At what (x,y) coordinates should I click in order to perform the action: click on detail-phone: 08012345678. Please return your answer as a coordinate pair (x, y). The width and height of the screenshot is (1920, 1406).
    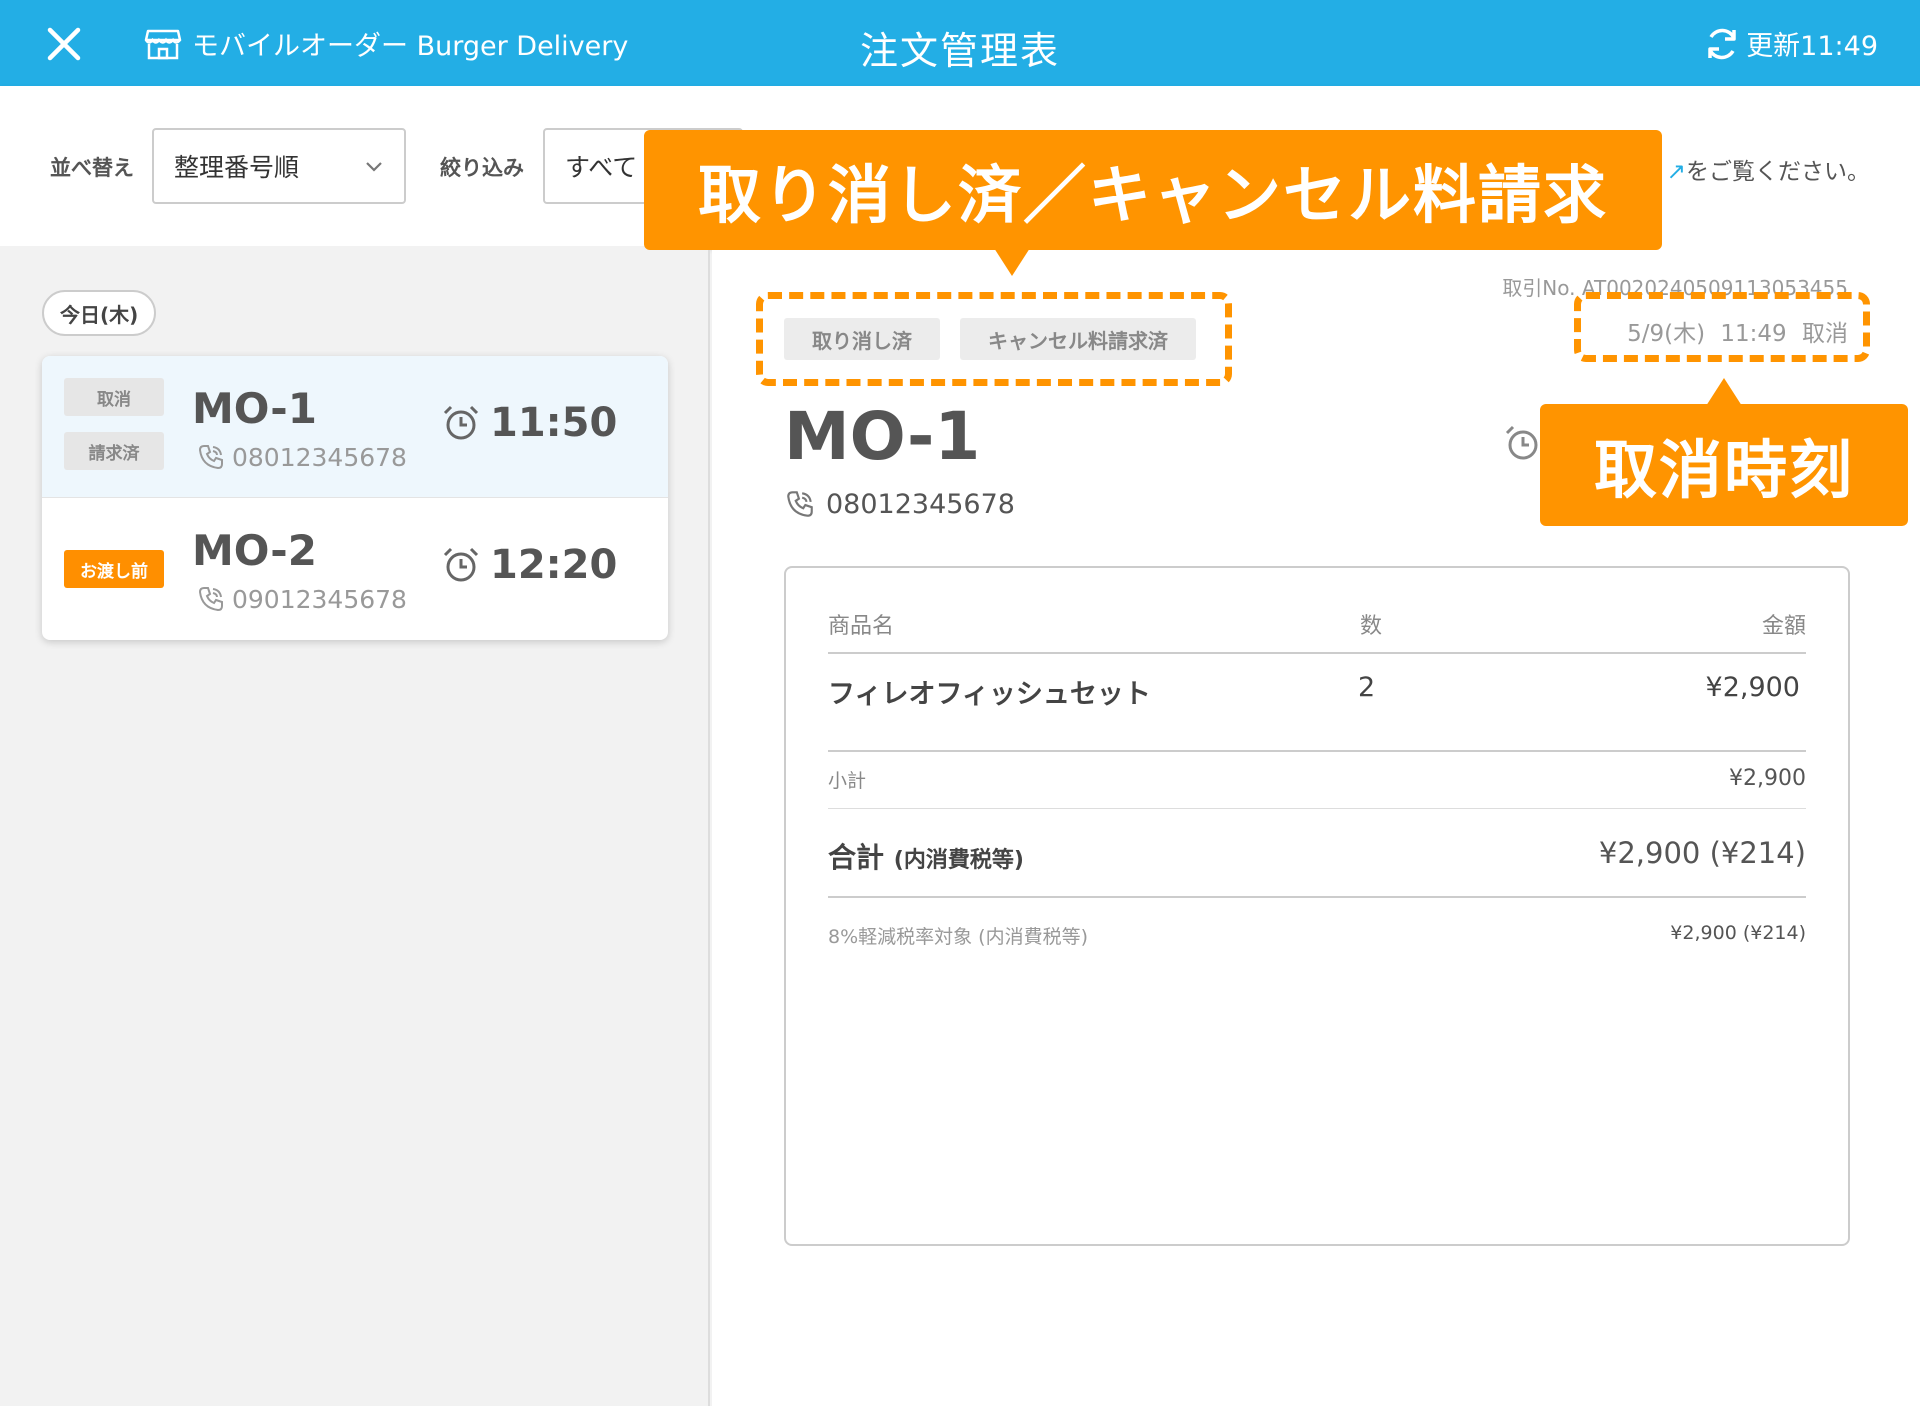
    Looking at the image, I should click on (899, 504).